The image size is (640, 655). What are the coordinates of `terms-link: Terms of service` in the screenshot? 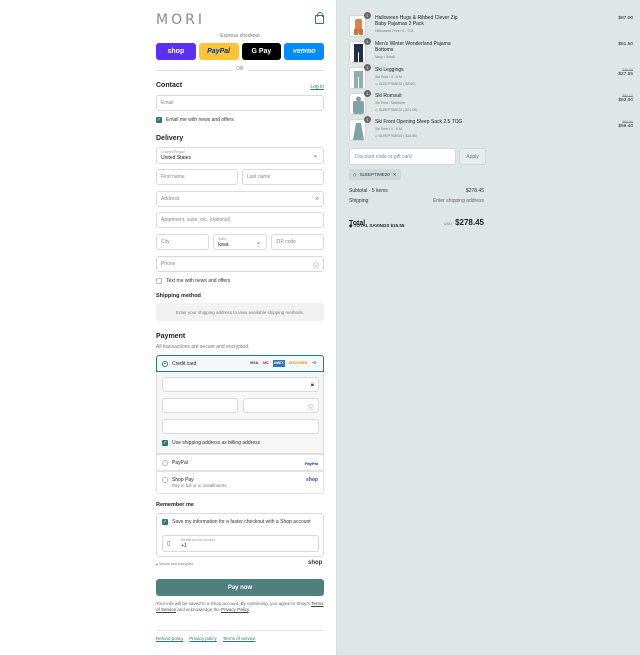 It's located at (239, 638).